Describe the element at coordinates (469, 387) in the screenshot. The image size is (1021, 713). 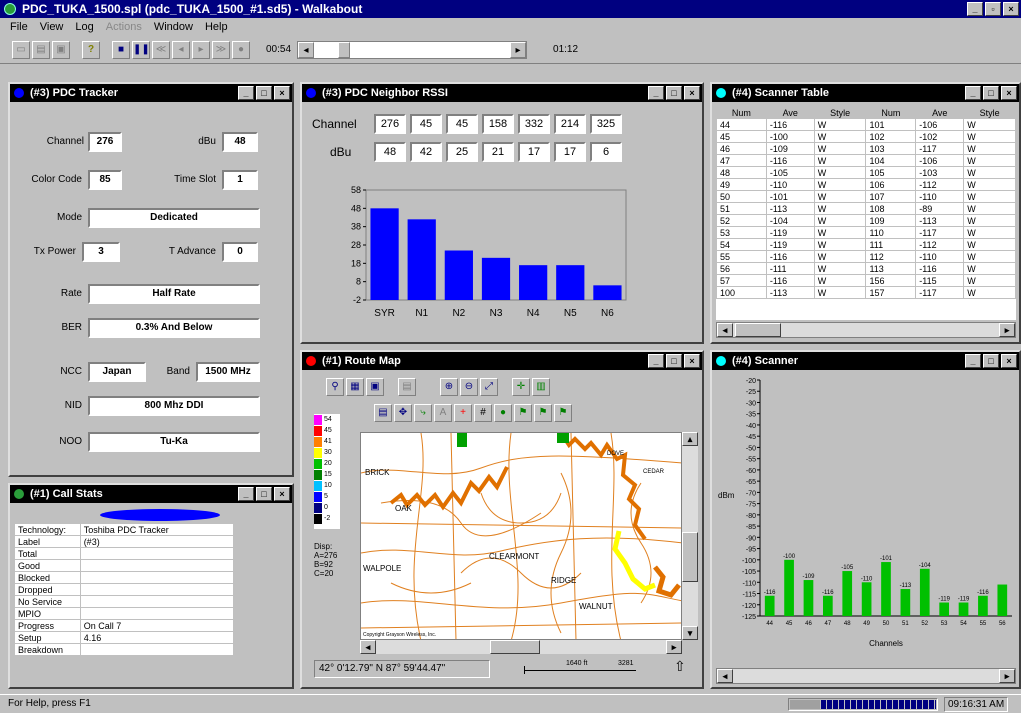
I see `zoom-out-icon: ⊖` at that location.